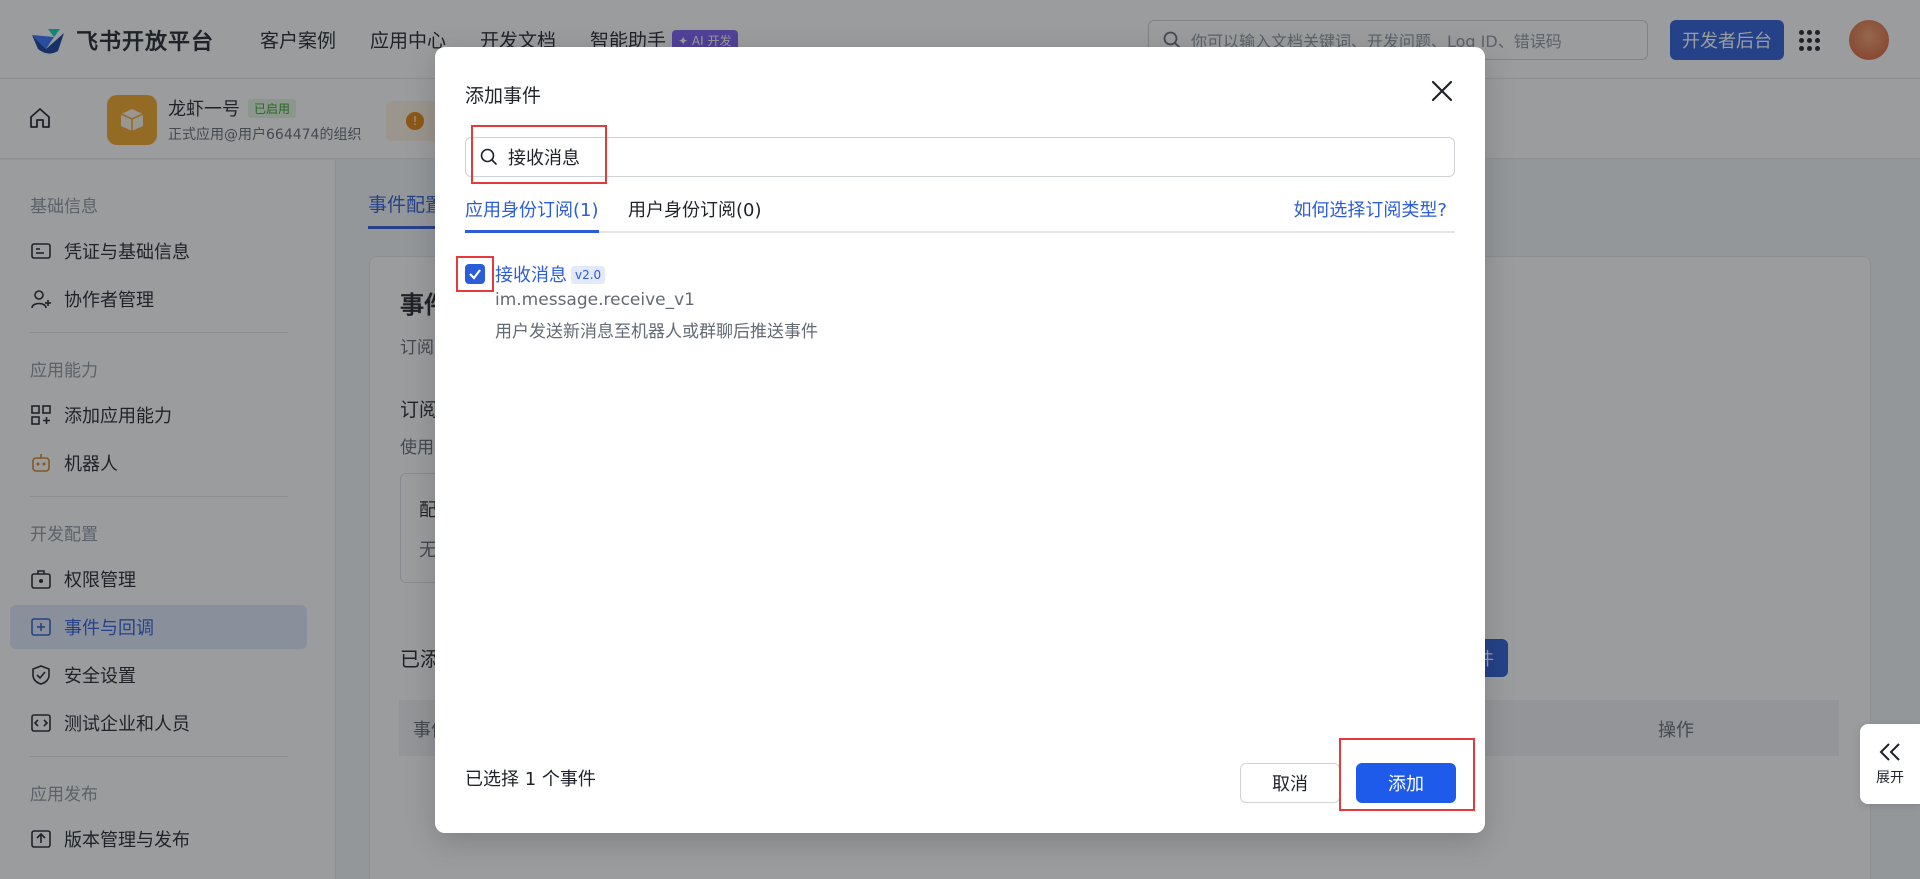 The width and height of the screenshot is (1920, 879). I want to click on event-description: 用户发送新消息至机器人或群聊后推送事件, so click(656, 332).